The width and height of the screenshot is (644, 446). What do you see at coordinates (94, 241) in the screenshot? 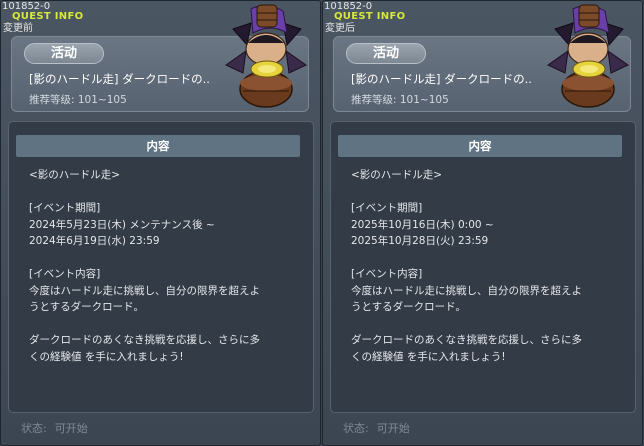
I see `content-line: 2024年6月19日(水) 23:59` at bounding box center [94, 241].